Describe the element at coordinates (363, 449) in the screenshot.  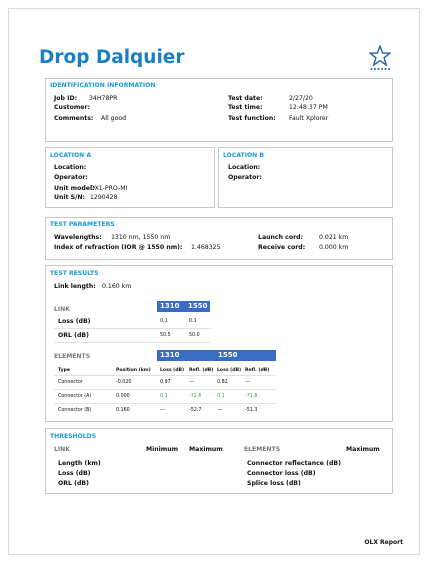
I see `thresholds-elements-maximum-header: Maximum` at that location.